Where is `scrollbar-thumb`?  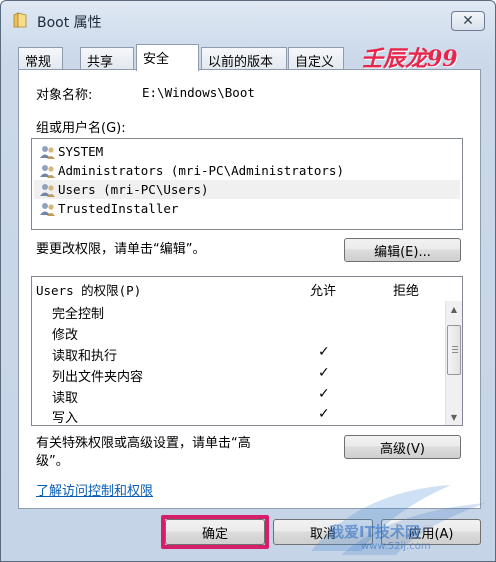
scrollbar-thumb is located at coordinates (454, 350).